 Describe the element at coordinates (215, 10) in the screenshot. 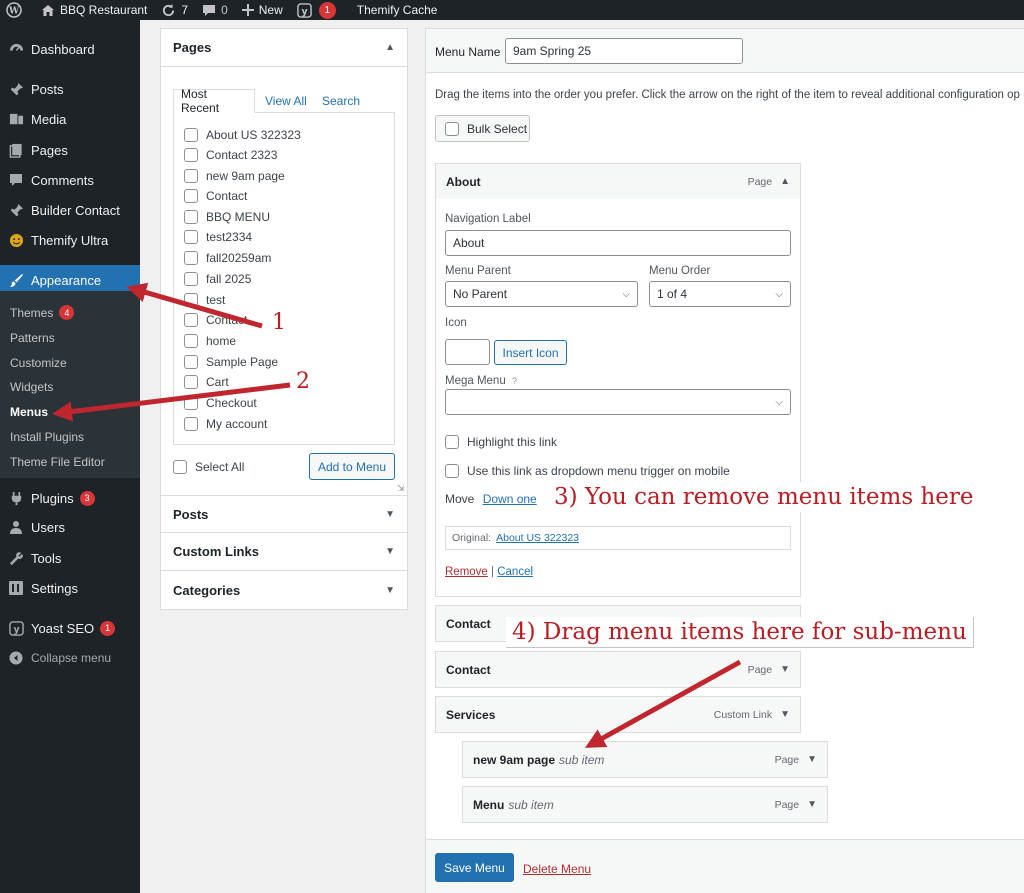

I see `comments-link: 0` at that location.